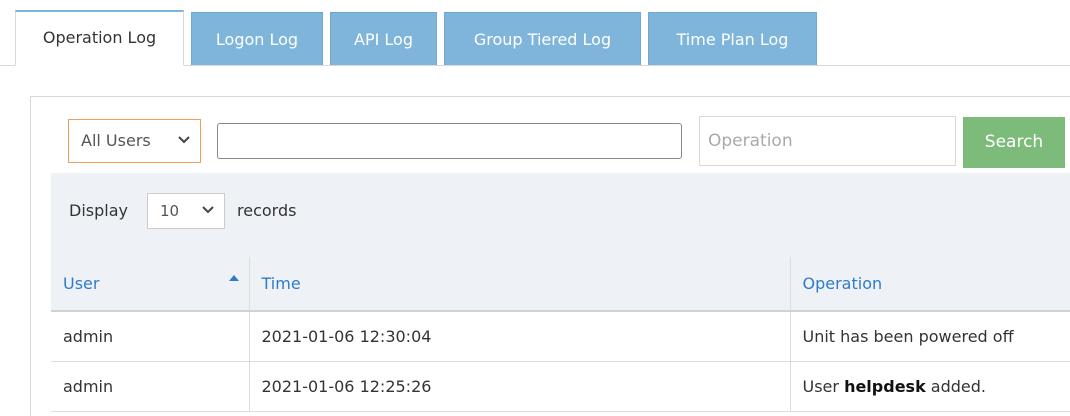  What do you see at coordinates (99, 38) in the screenshot?
I see `tab-operation-log: Operation Log` at bounding box center [99, 38].